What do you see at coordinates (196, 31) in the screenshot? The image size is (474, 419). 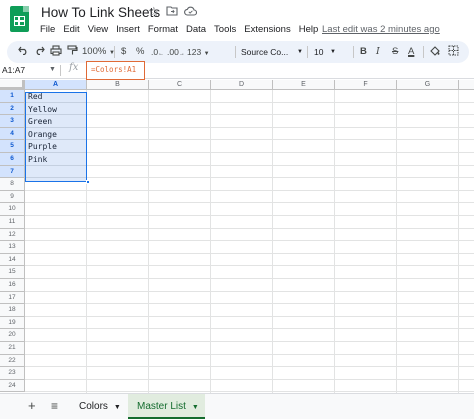 I see `menu-data: Data` at bounding box center [196, 31].